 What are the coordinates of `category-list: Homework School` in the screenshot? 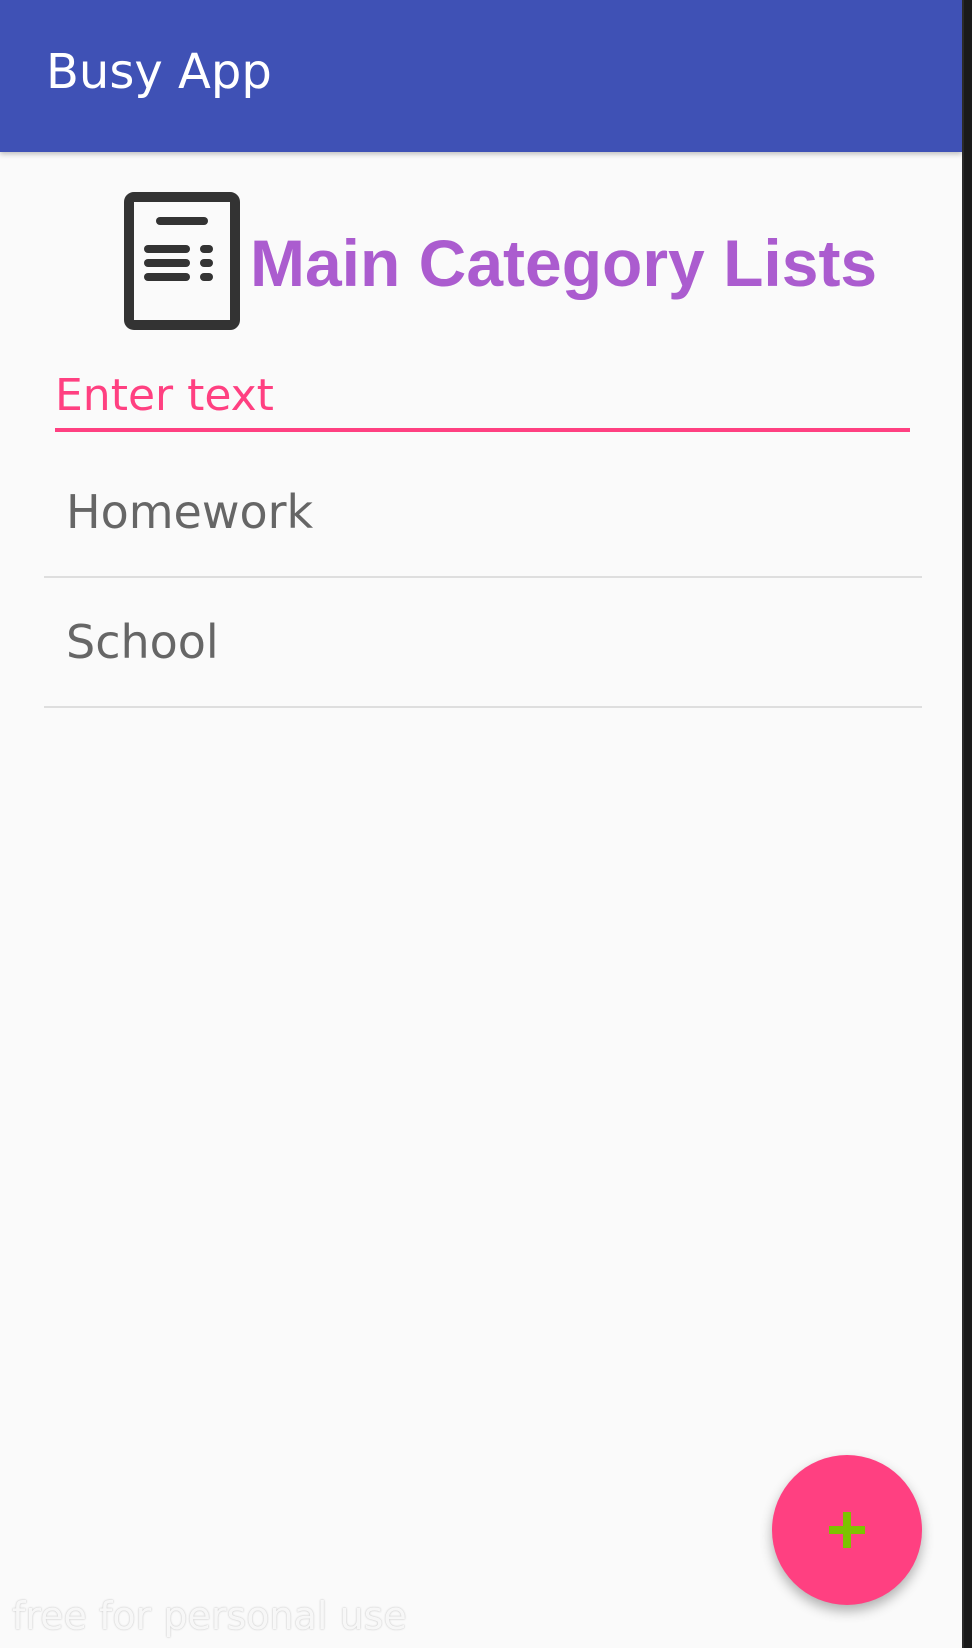 It's located at (483, 578).